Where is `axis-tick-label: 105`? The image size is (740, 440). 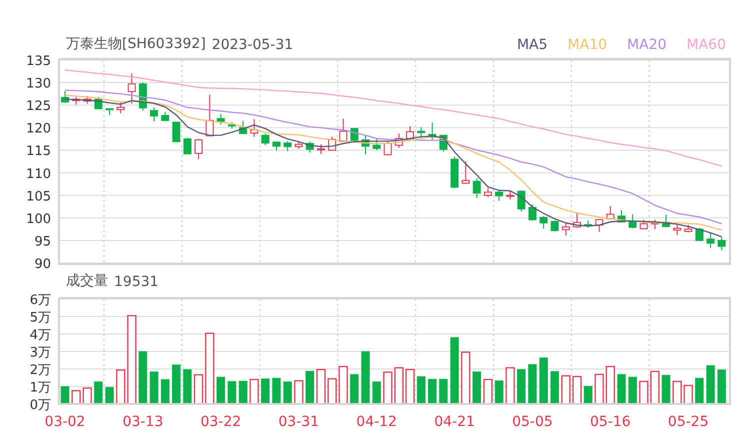 axis-tick-label: 105 is located at coordinates (38, 196).